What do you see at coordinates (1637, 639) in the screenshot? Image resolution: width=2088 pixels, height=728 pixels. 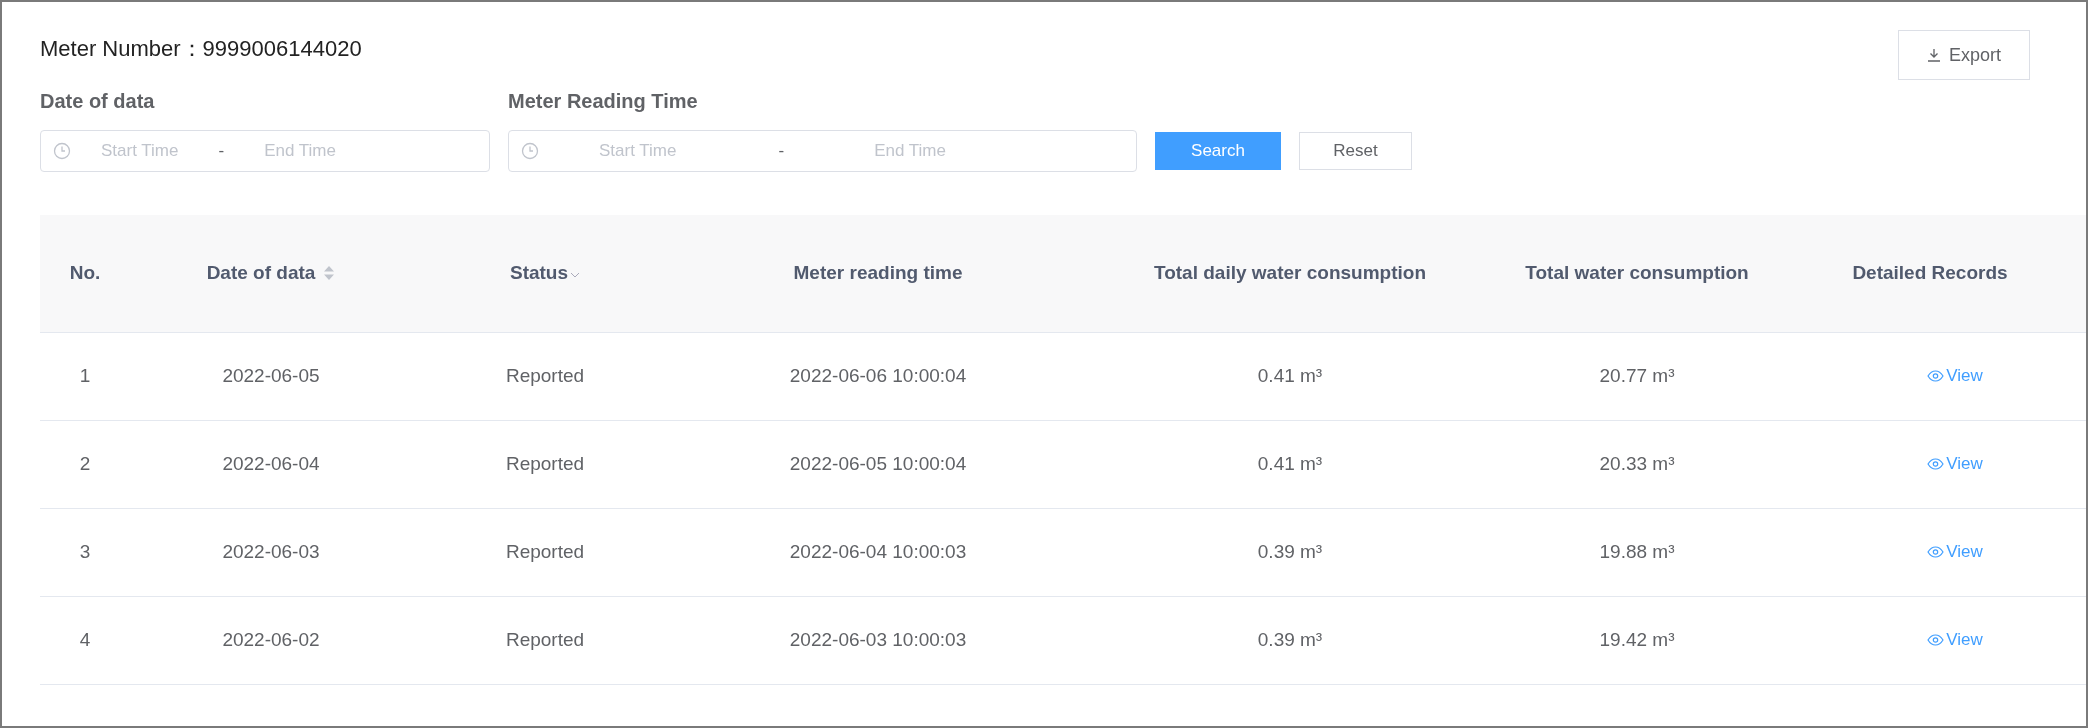 I see `table-cell: 19.42 m³` at bounding box center [1637, 639].